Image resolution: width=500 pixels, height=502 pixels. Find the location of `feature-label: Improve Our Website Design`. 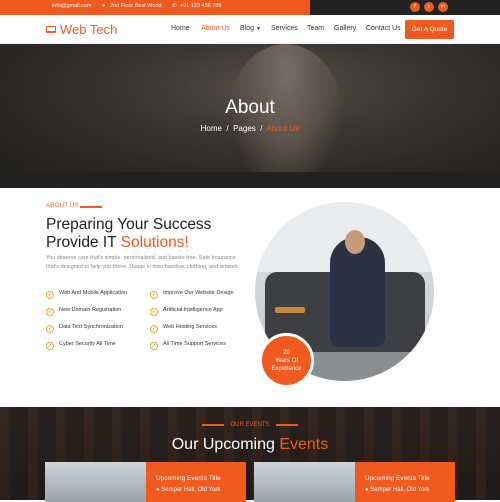

feature-label: Improve Our Website Design is located at coordinates (198, 293).